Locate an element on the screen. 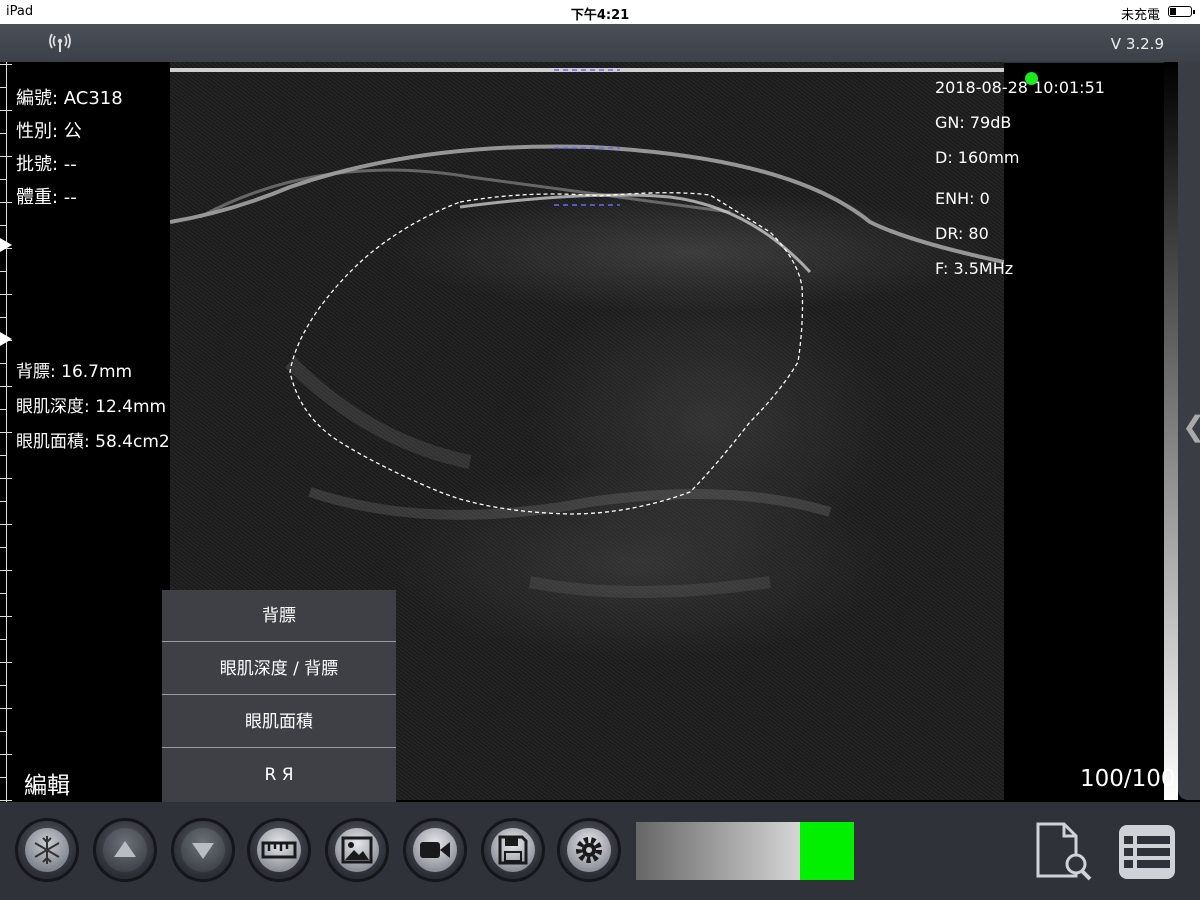  dynamic-range-value: DR: 80 is located at coordinates (962, 233).